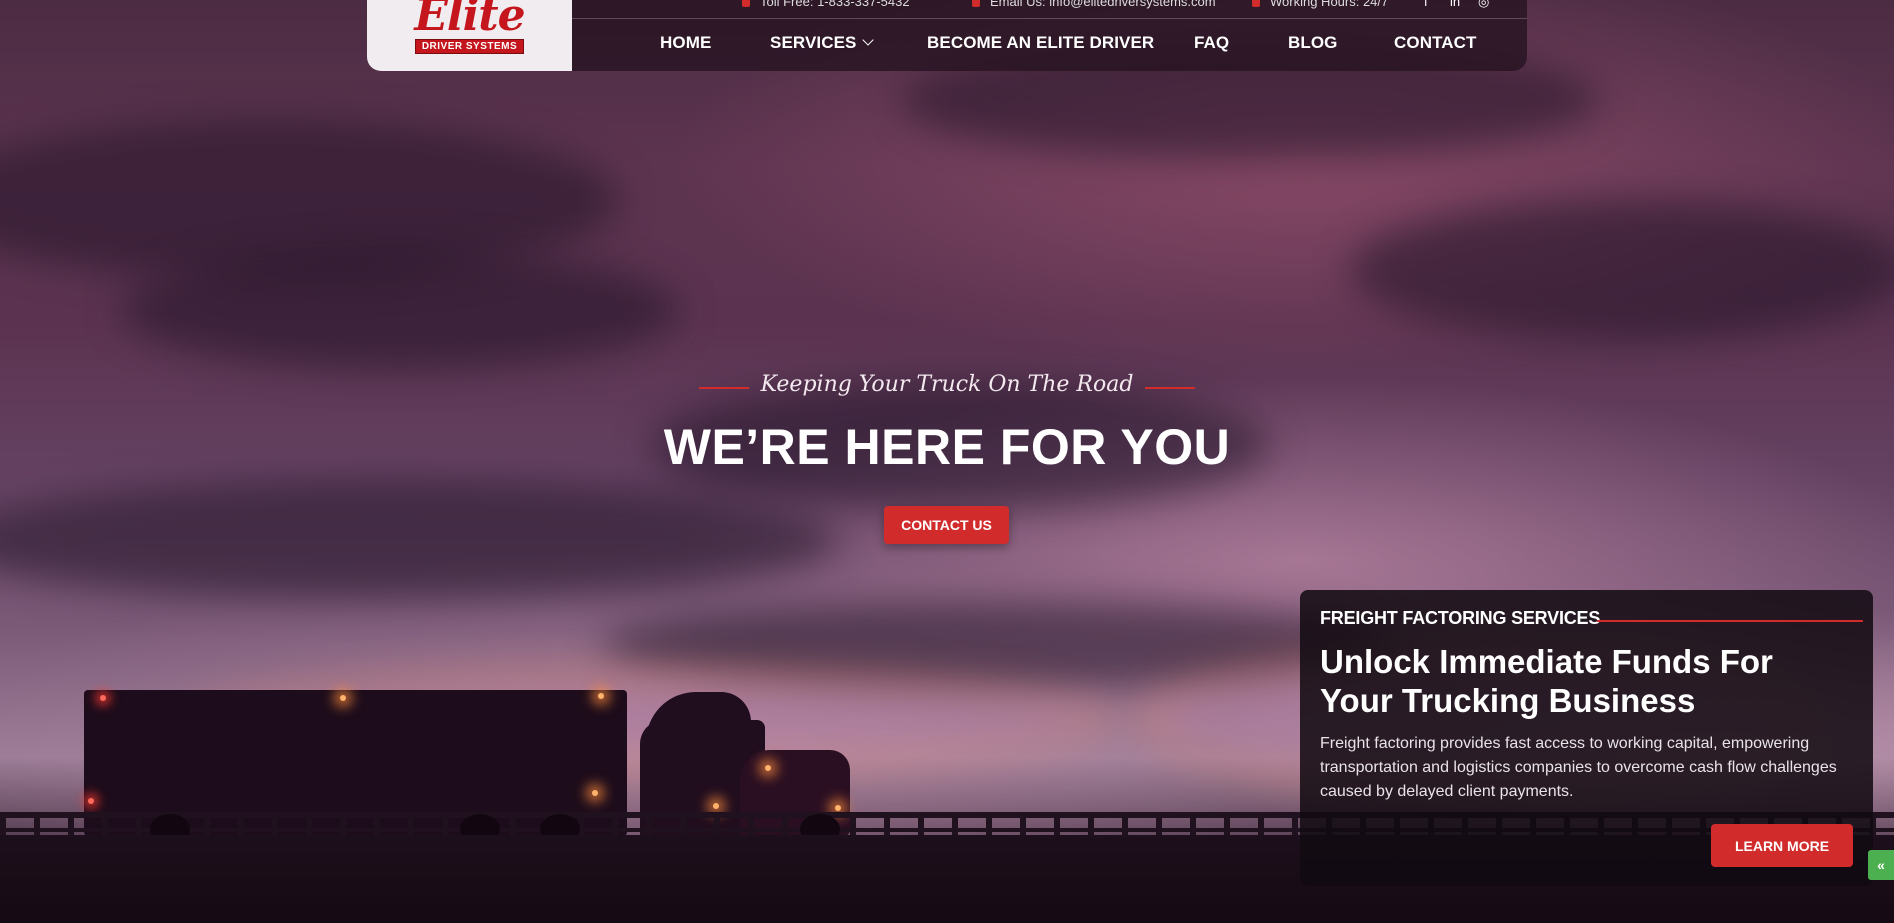 The image size is (1894, 923). Describe the element at coordinates (946, 525) in the screenshot. I see `contact-us-button: CONTACT US` at that location.